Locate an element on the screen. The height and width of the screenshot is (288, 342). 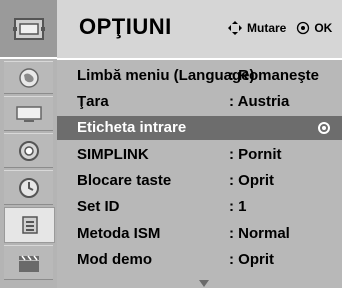
sidebar-item-usb is located at coordinates (28, 262).